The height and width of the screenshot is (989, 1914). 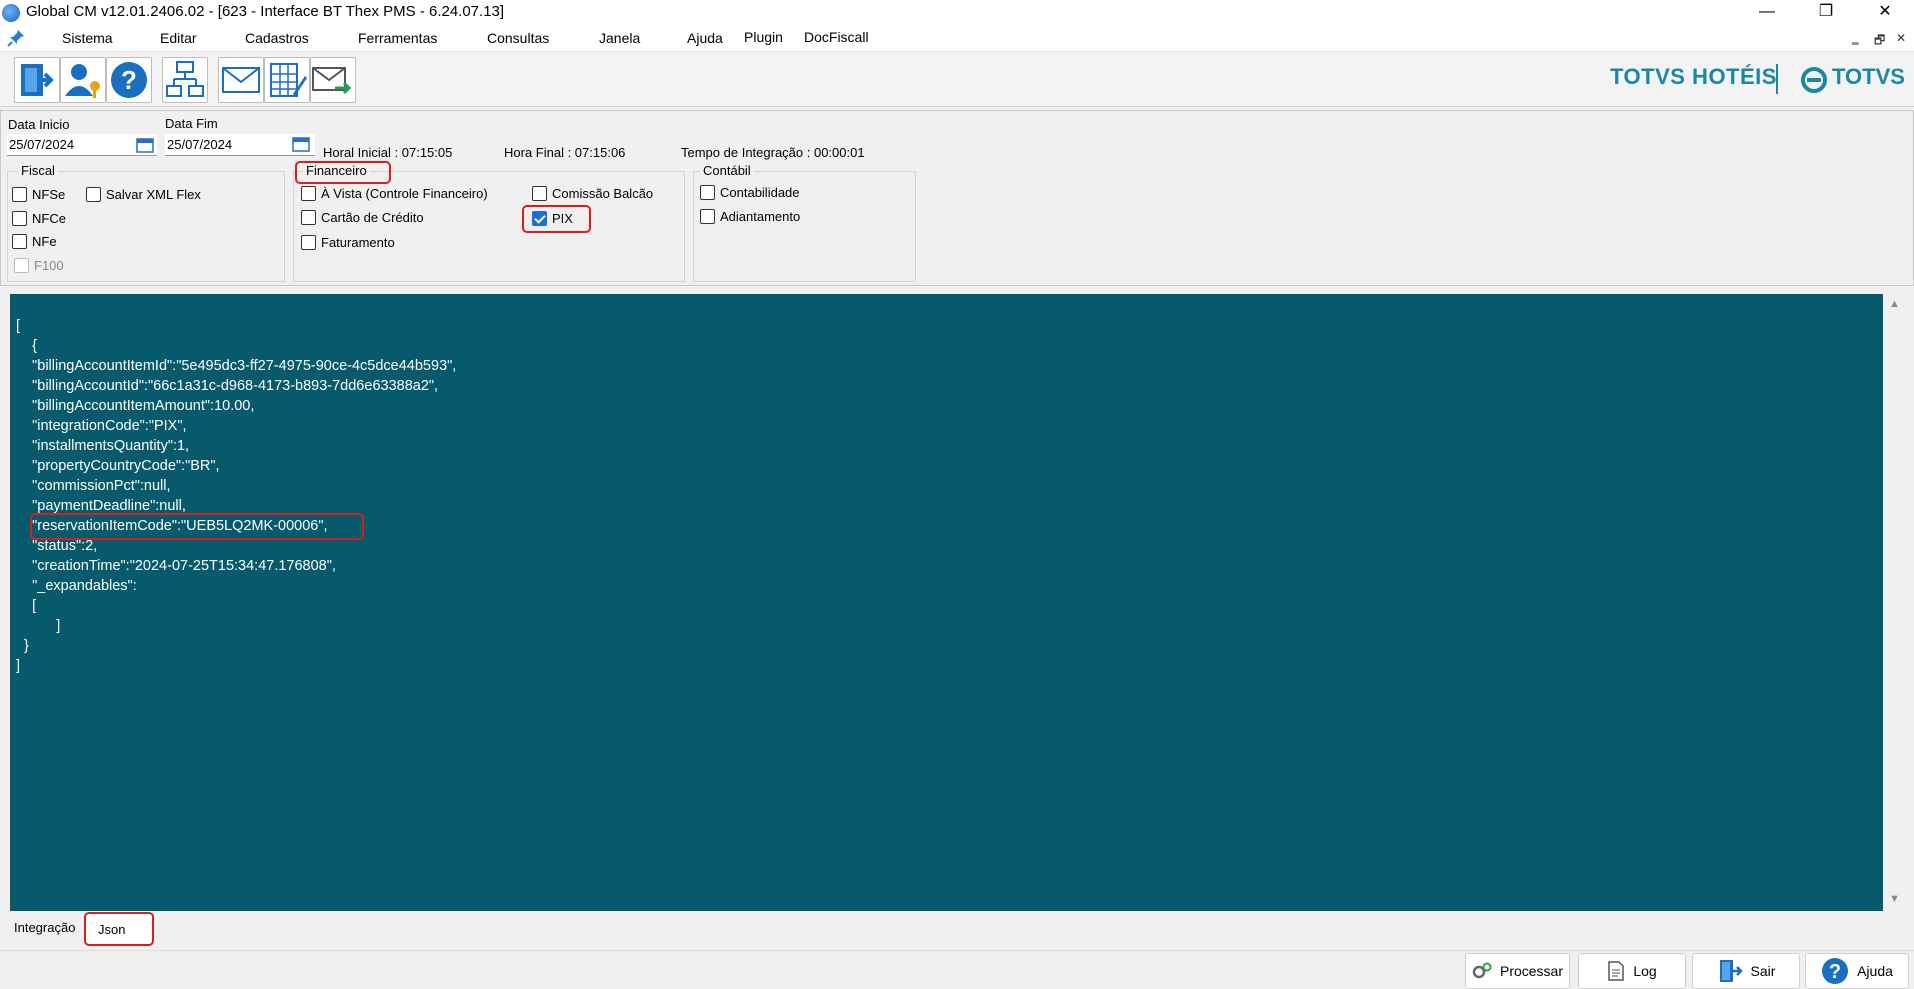 What do you see at coordinates (1894, 304) in the screenshot?
I see `scroll-up-arrow: ▲` at bounding box center [1894, 304].